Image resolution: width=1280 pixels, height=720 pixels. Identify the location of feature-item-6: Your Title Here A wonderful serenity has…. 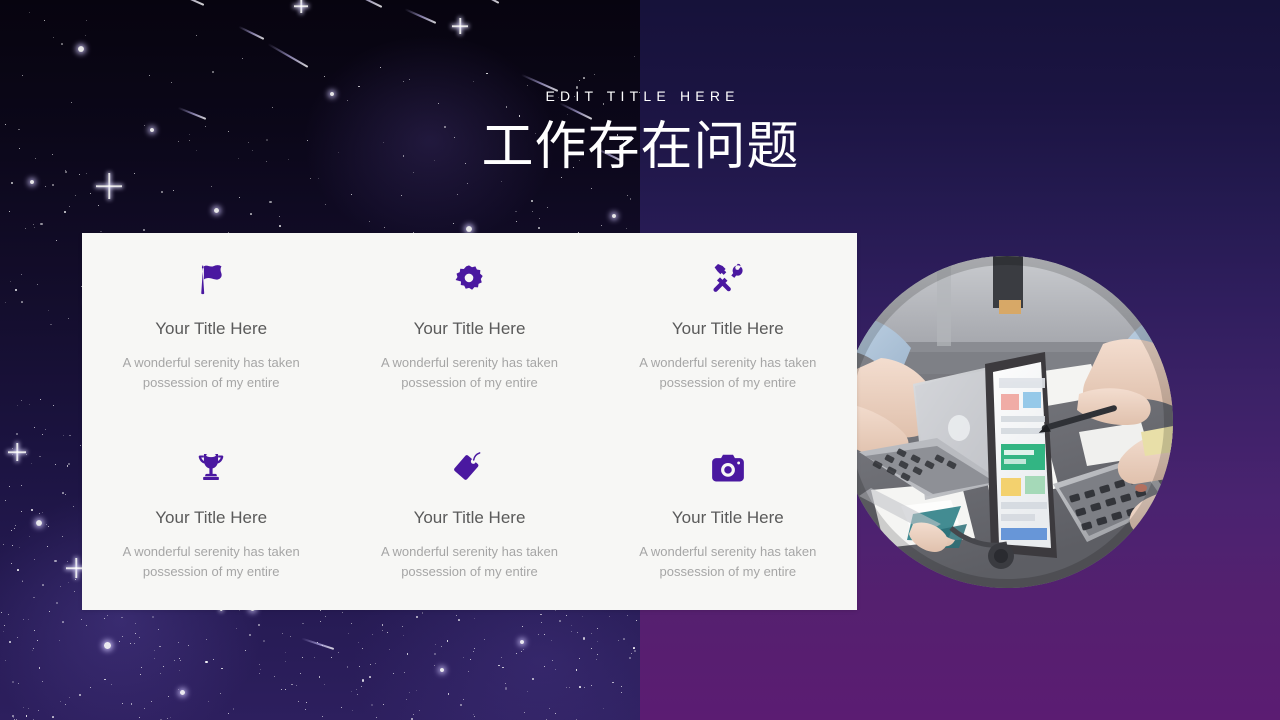
(728, 516).